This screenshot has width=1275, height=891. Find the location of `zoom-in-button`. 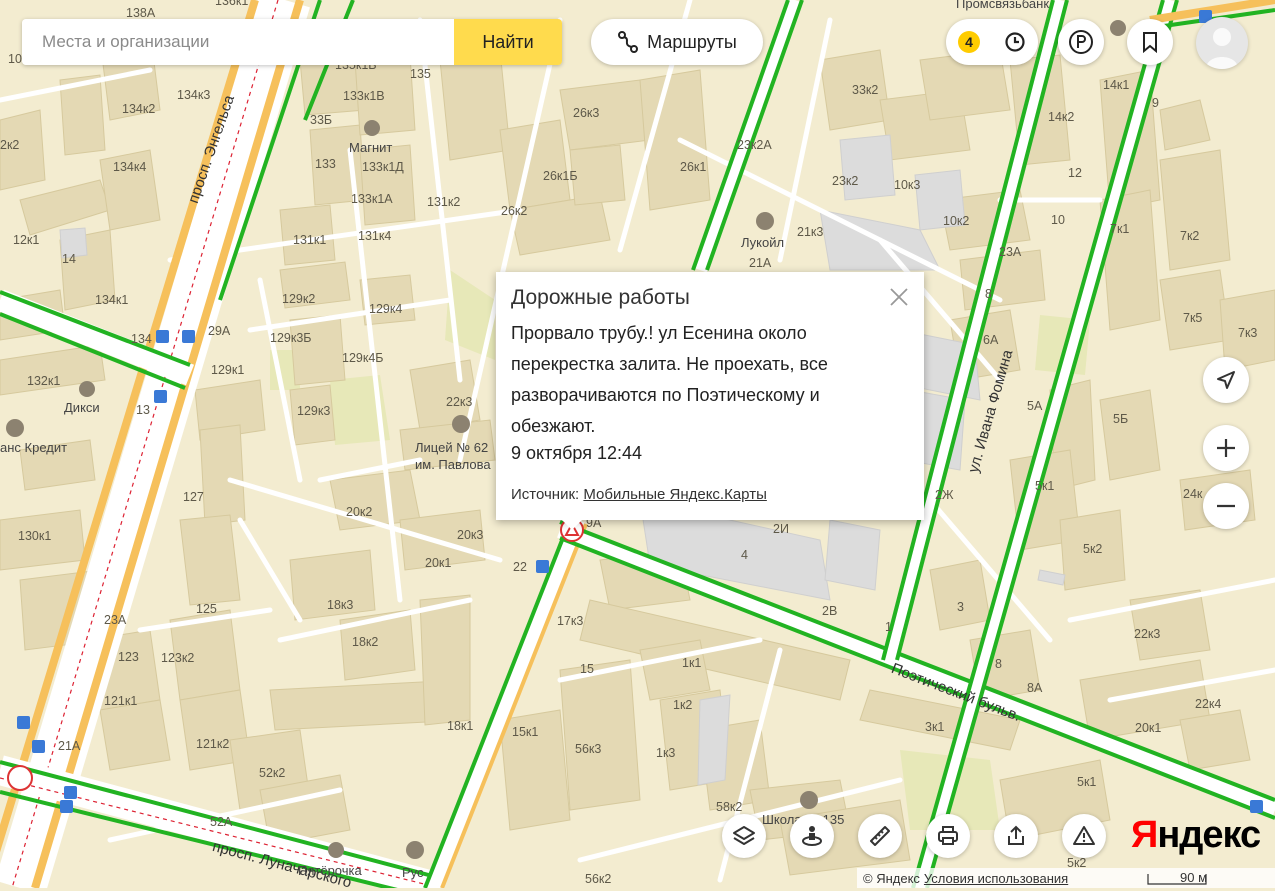

zoom-in-button is located at coordinates (1226, 448).